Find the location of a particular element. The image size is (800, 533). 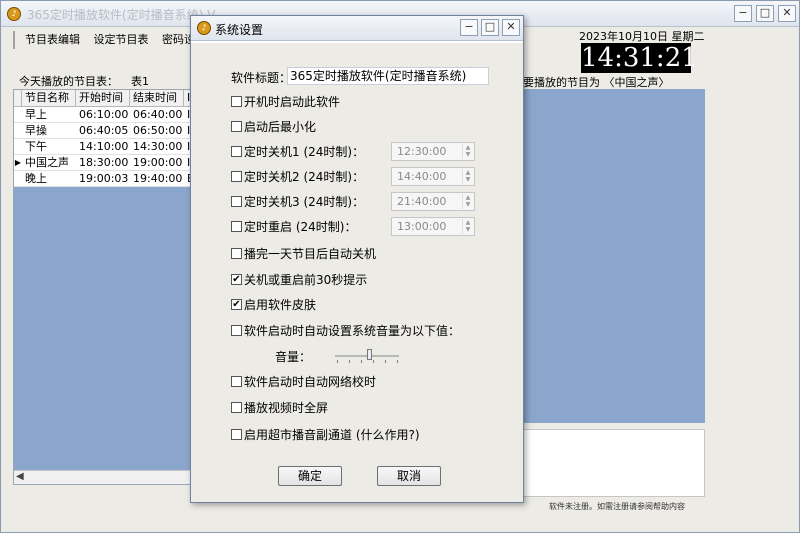

warn-30s-label: 关机或重启前30秒提示 is located at coordinates (306, 280).